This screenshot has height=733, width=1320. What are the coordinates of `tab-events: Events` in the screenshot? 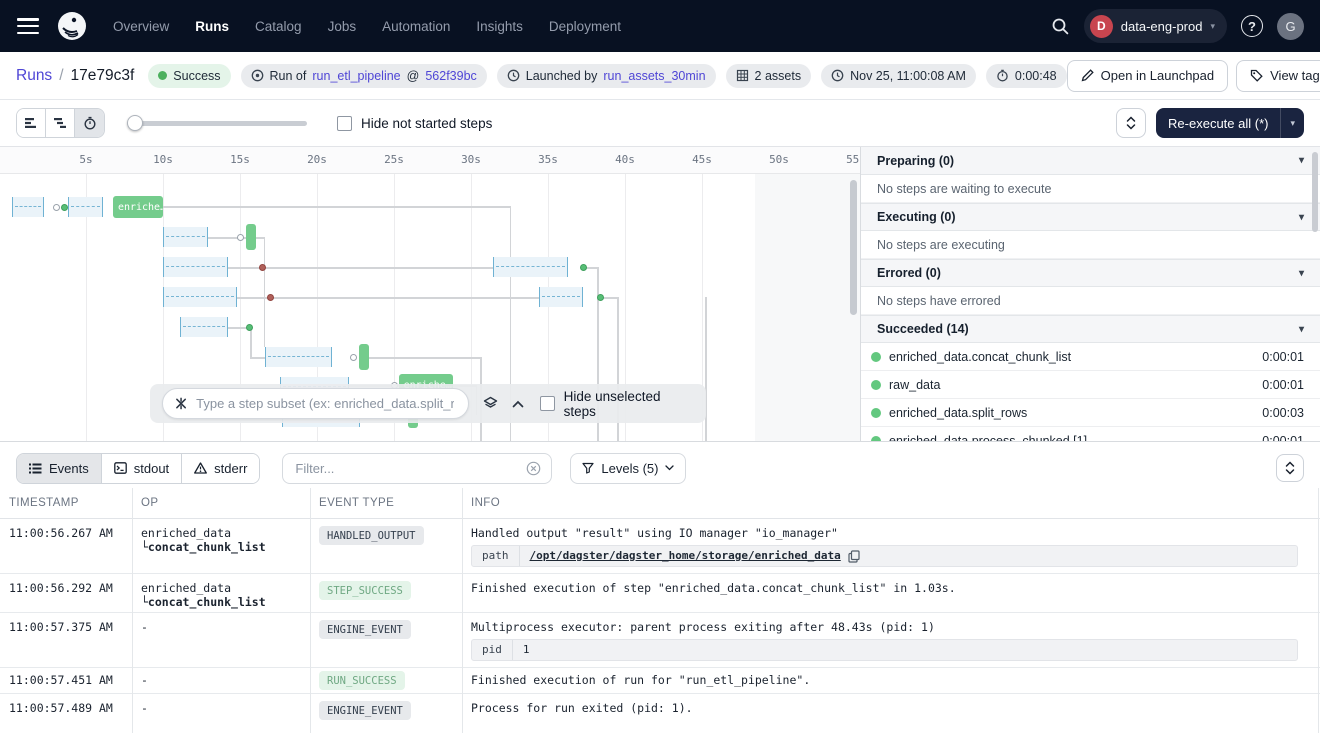 It's located at (59, 468).